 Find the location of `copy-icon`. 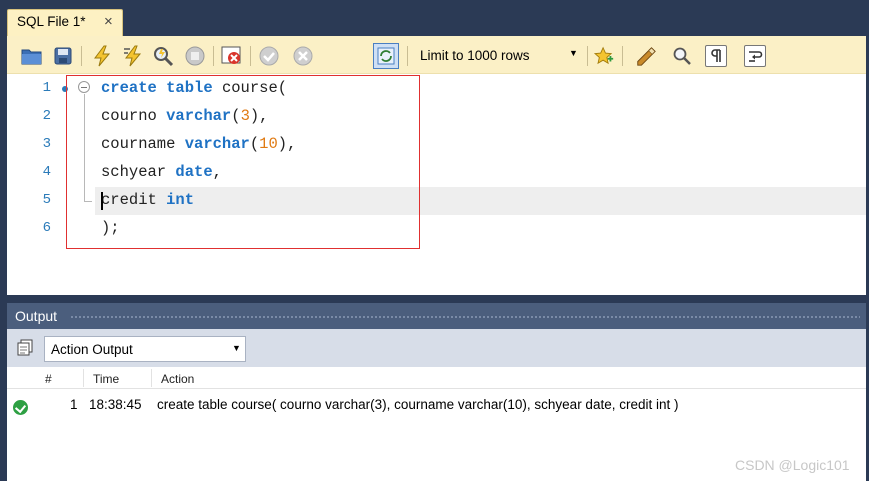

copy-icon is located at coordinates (25, 349).